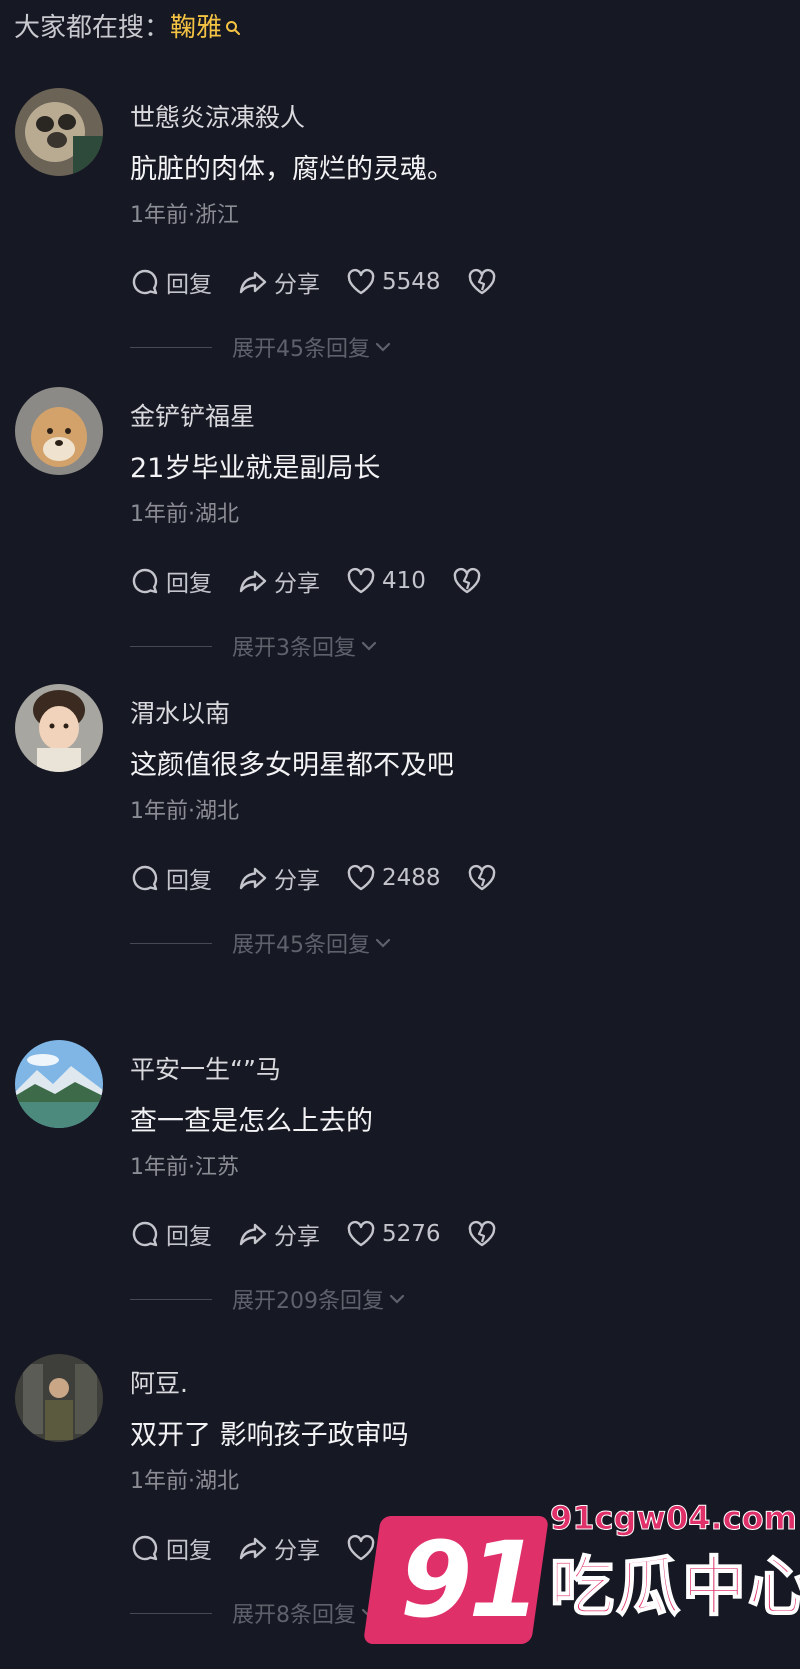  Describe the element at coordinates (180, 714) in the screenshot. I see `username: 渭水以南` at that location.